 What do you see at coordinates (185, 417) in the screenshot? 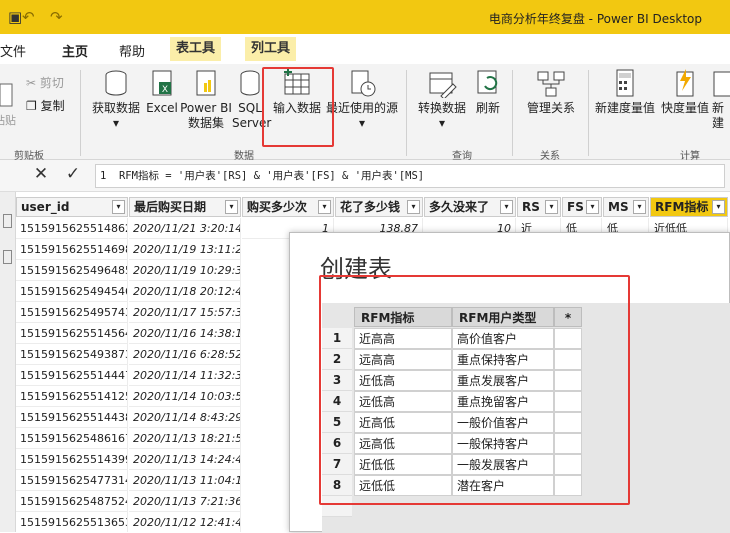
I see `table-cell: 2020/11/14 8:43:29` at bounding box center [185, 417].